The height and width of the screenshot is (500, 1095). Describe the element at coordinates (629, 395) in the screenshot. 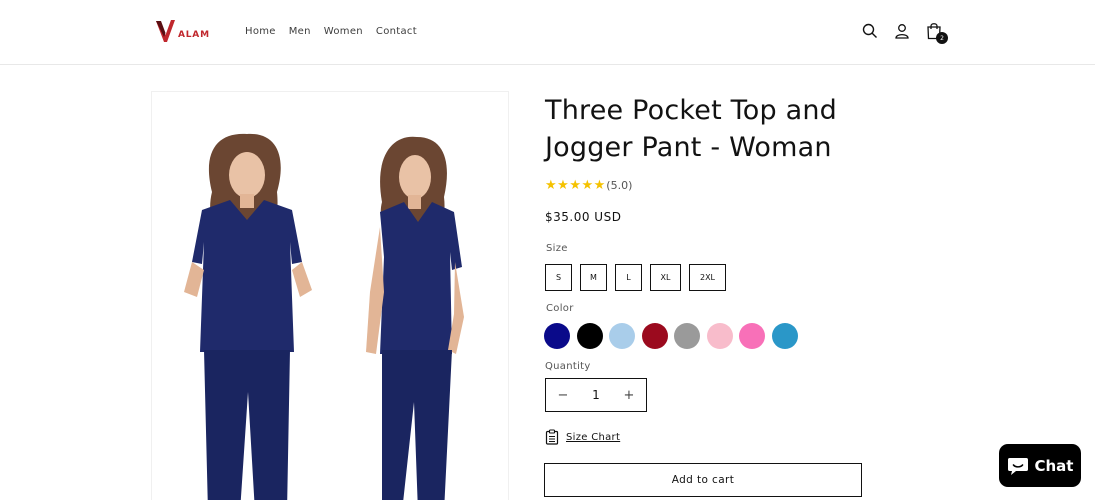

I see `quantity-increase-button: +` at that location.